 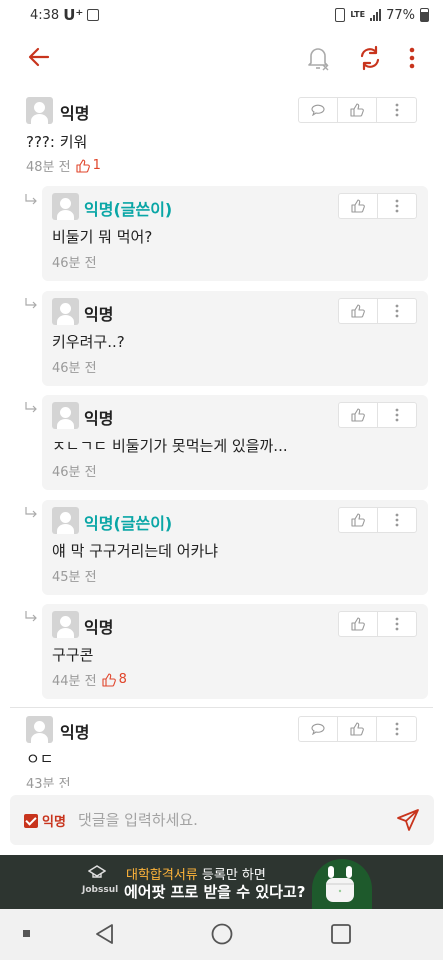 I want to click on comment-item: 익명 ???: 키워 48분 전 1, so click(x=221, y=133).